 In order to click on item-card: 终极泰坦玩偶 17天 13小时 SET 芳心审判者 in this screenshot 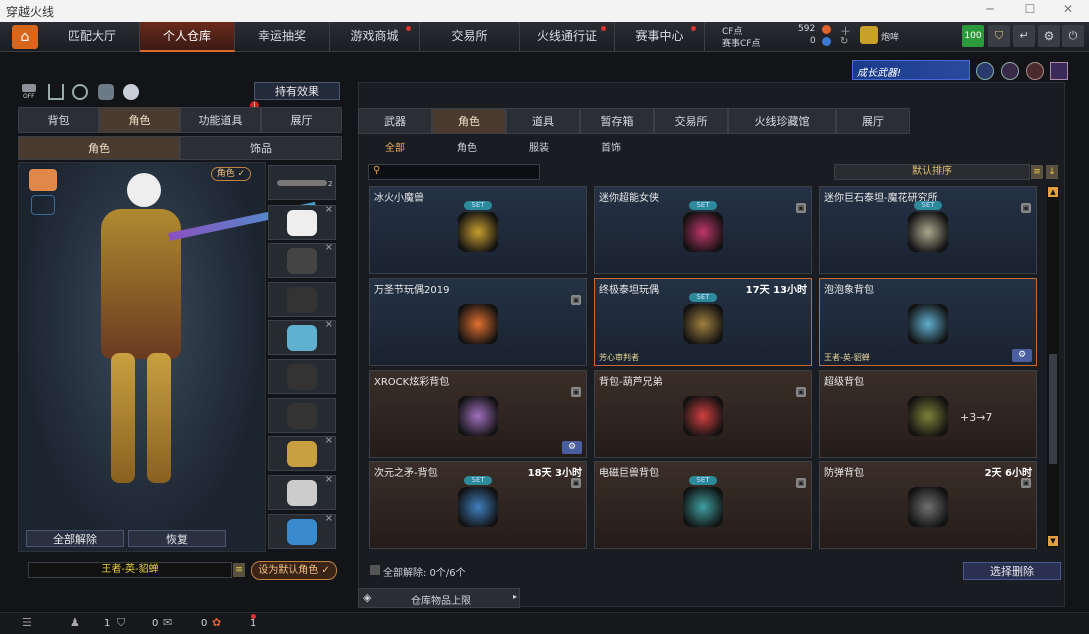, I will do `click(703, 322)`.